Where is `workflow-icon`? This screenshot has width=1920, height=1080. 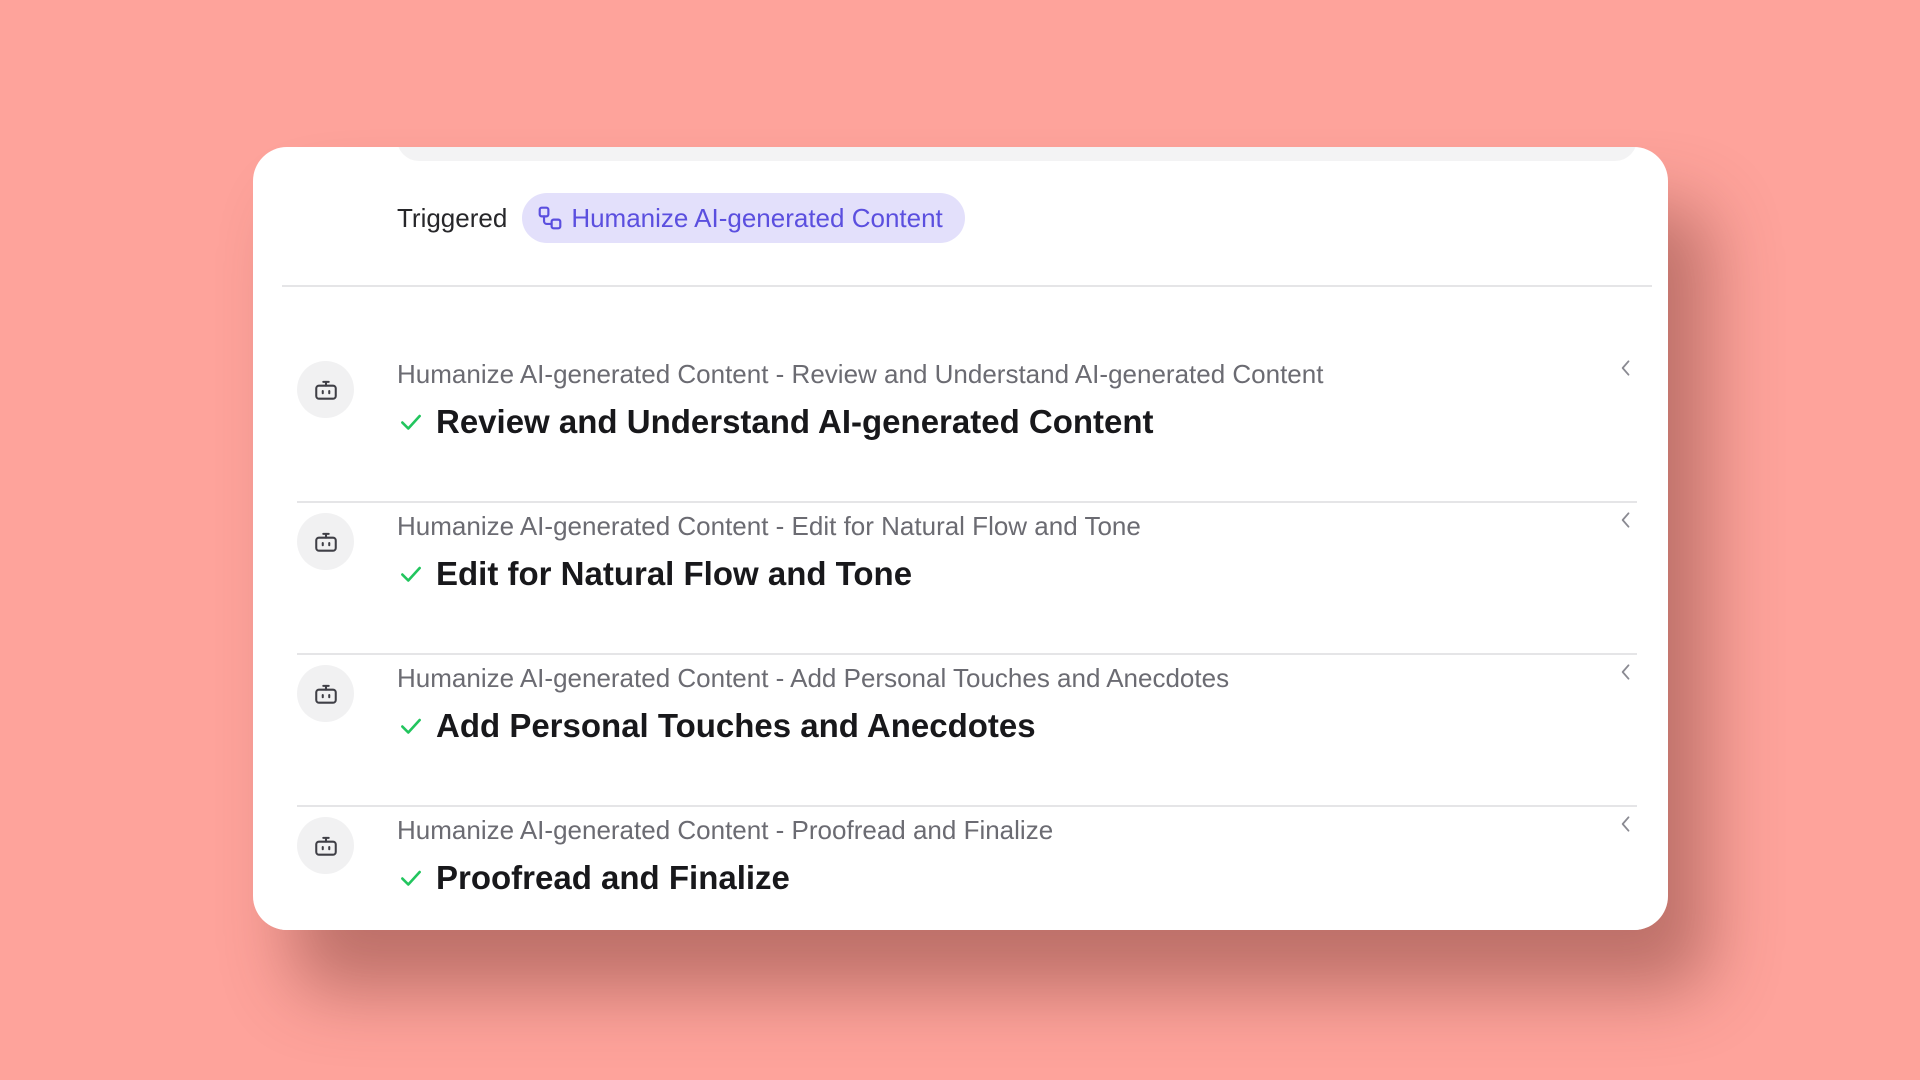
workflow-icon is located at coordinates (550, 218).